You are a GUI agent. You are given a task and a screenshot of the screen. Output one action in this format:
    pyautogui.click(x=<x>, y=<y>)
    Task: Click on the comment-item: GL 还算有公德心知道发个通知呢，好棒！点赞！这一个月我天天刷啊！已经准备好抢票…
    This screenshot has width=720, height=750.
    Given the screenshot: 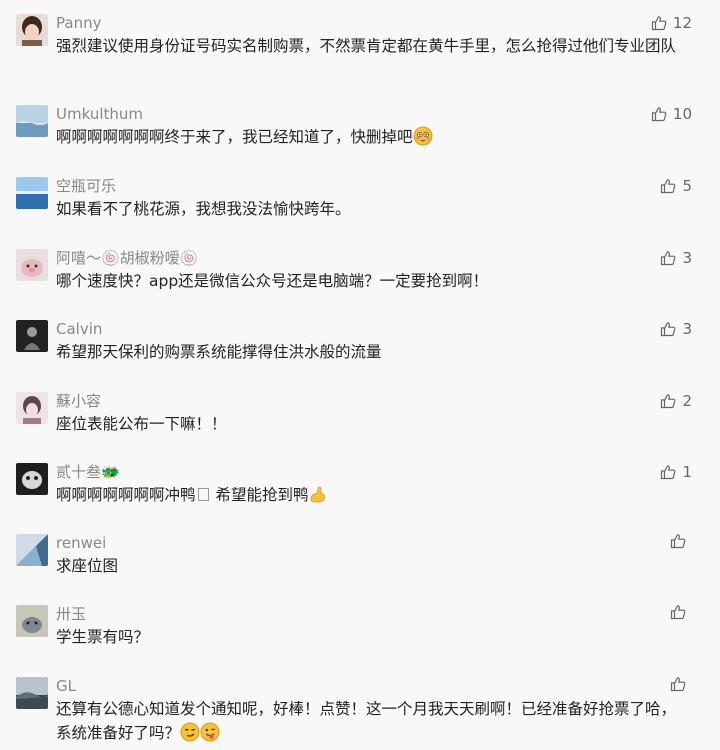 What is the action you would take?
    pyautogui.click(x=360, y=702)
    